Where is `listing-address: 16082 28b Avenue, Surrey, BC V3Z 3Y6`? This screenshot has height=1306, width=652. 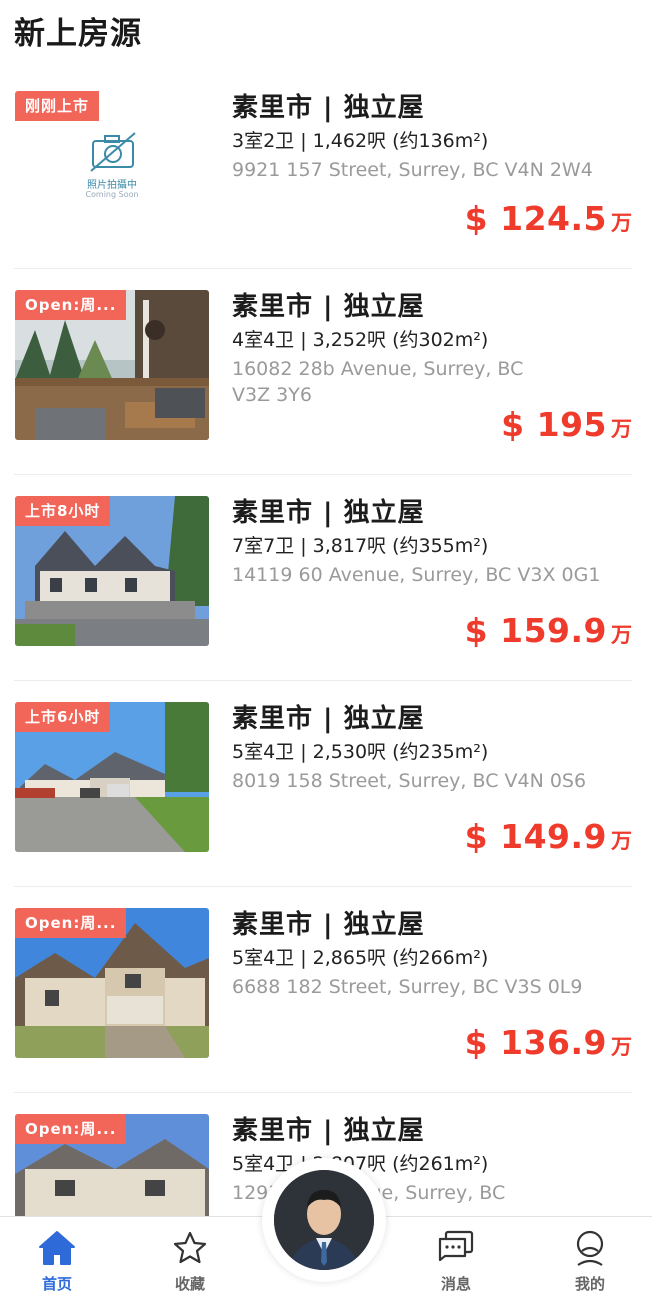
listing-address: 16082 28b Avenue, Surrey, BC V3Z 3Y6 is located at coordinates (378, 382).